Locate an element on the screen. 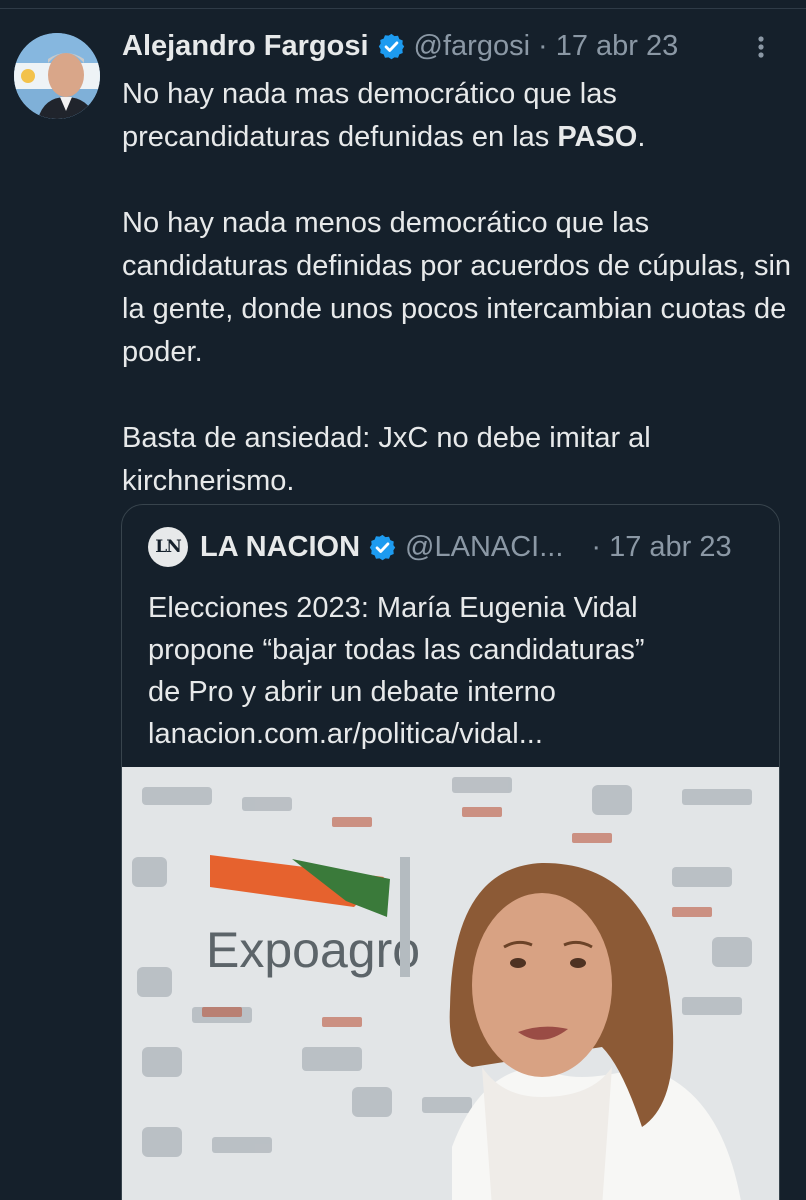 The width and height of the screenshot is (806, 1200). more-options-icon is located at coordinates (761, 47).